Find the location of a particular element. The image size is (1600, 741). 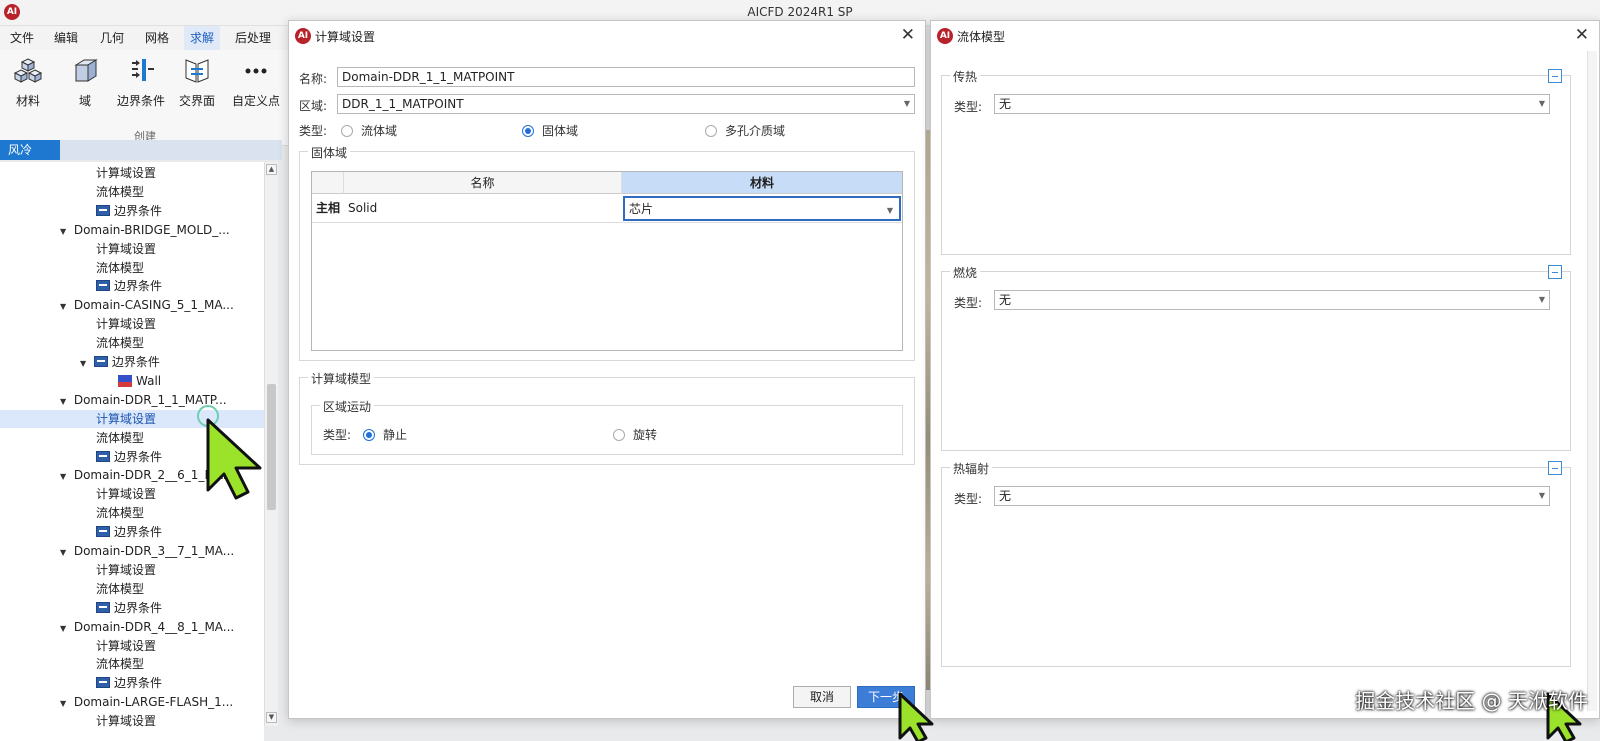

type-label: 类型: is located at coordinates (313, 131).